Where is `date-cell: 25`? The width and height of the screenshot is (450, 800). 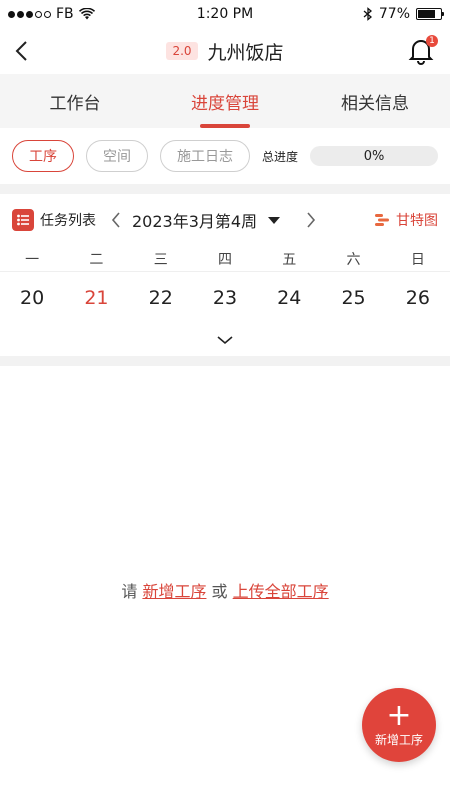
date-cell: 25 is located at coordinates (353, 298).